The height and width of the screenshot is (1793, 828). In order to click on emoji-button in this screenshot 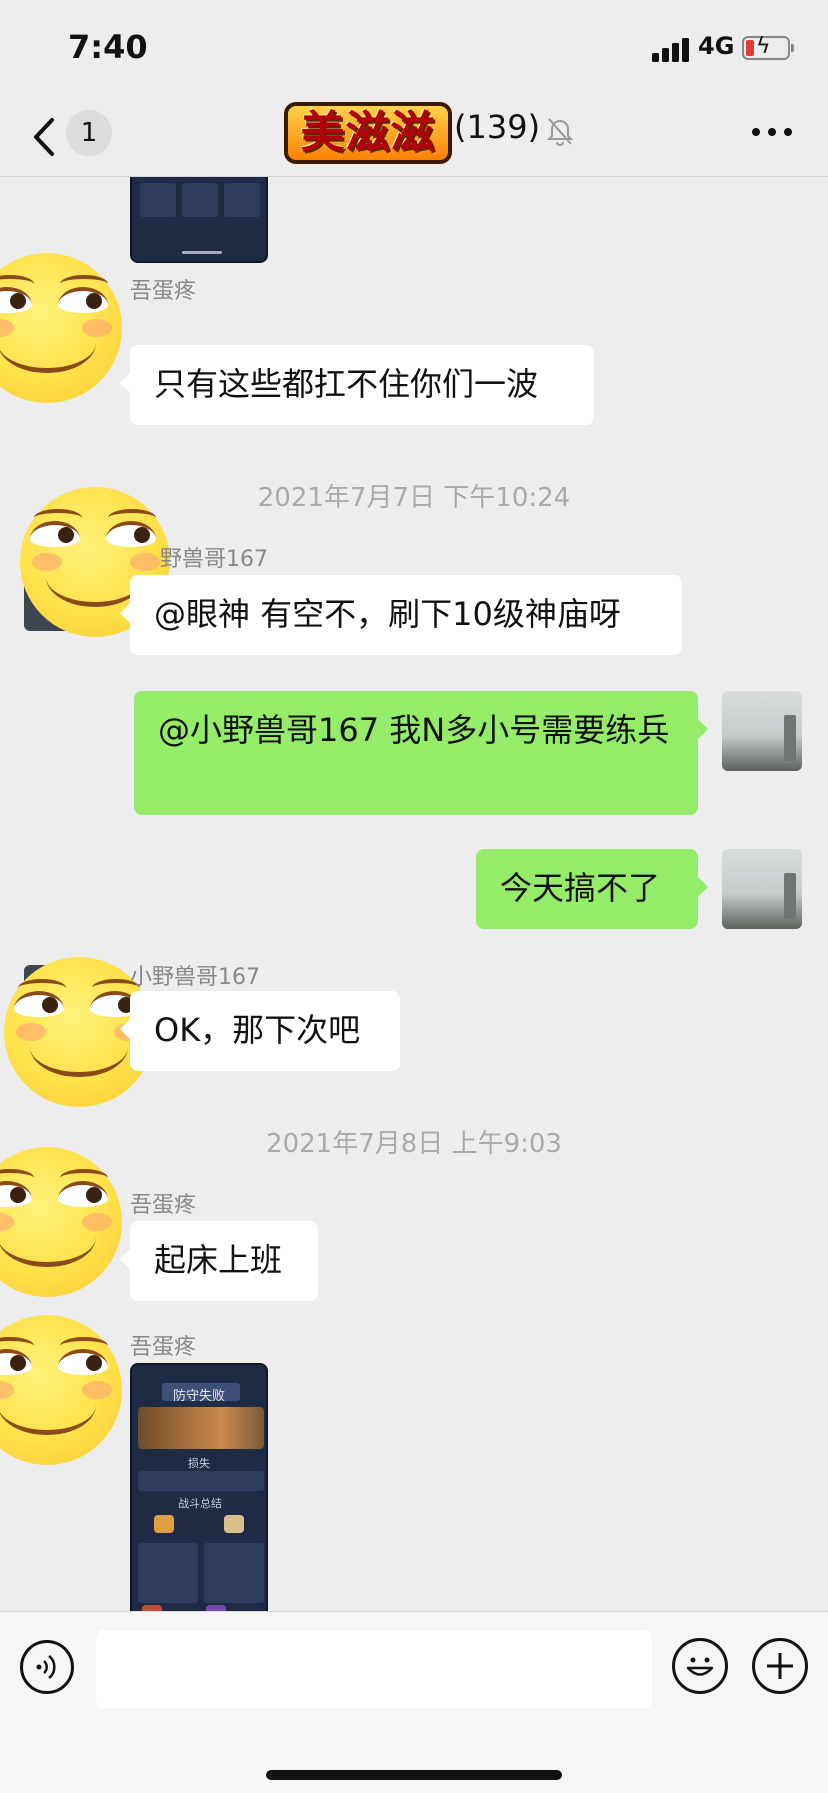, I will do `click(700, 1666)`.